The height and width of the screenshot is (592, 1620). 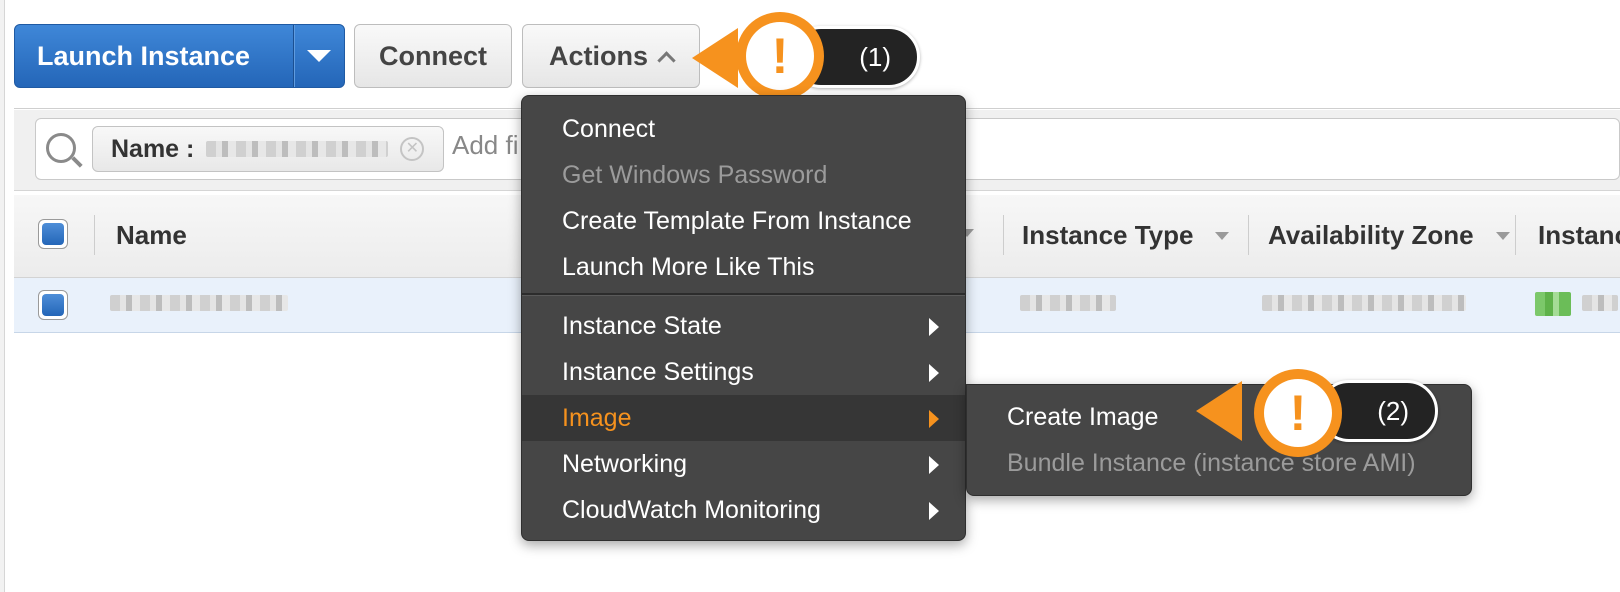 I want to click on availability-zone-redacted, so click(x=1364, y=303).